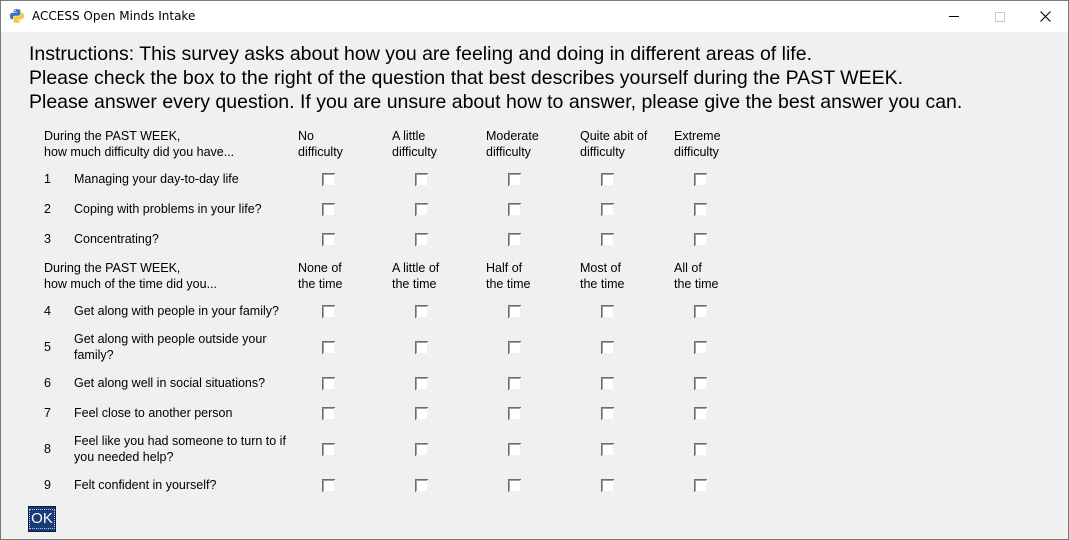 This screenshot has height=540, width=1069. What do you see at coordinates (116, 239) in the screenshot?
I see `question-text: Concentrating?` at bounding box center [116, 239].